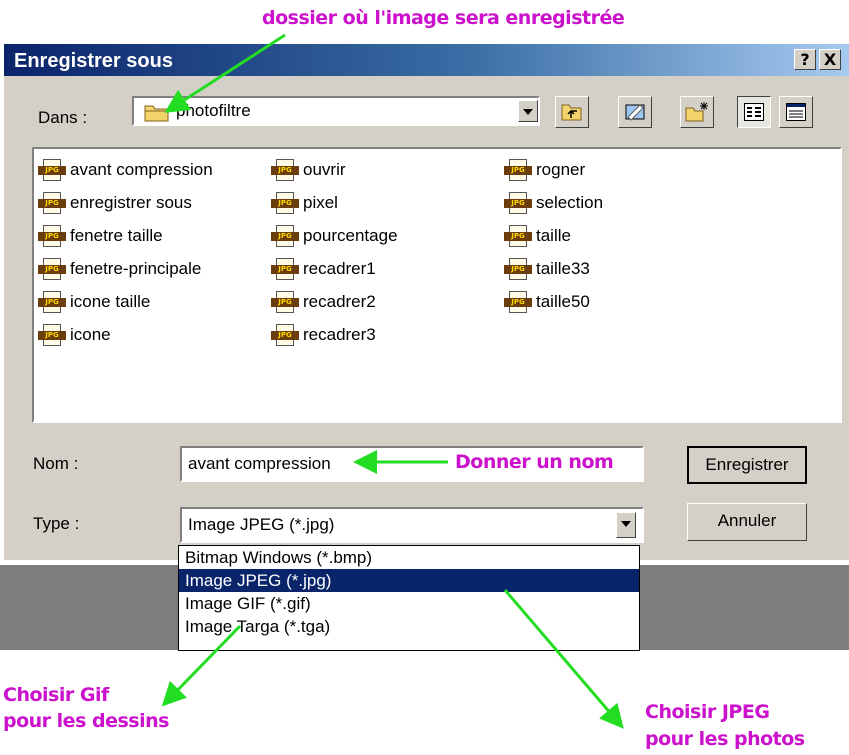 The width and height of the screenshot is (849, 755). Describe the element at coordinates (563, 268) in the screenshot. I see `file-name: taille33` at that location.